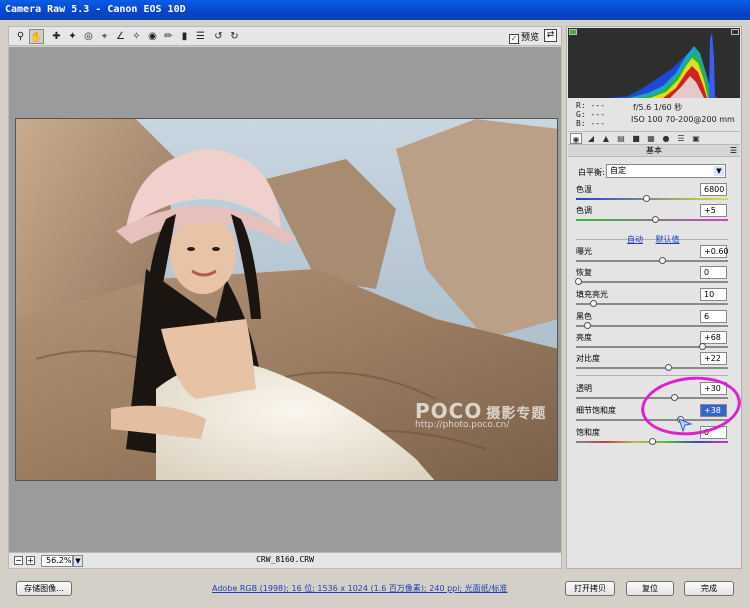  Describe the element at coordinates (88, 36) in the screenshot. I see `target-adjust-icon: ◎` at that location.